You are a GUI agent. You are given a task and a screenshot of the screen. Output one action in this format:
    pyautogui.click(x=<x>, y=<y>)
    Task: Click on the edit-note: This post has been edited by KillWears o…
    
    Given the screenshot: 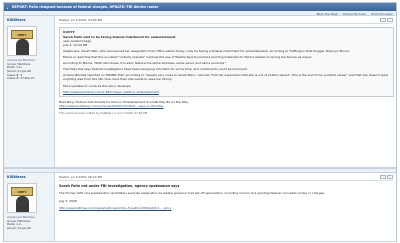 What is the action you would take?
    pyautogui.click(x=103, y=112)
    